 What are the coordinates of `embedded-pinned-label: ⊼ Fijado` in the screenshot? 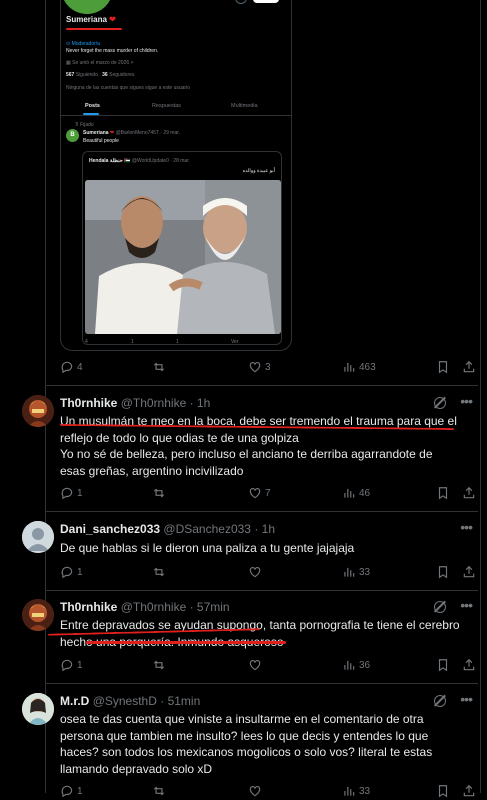 It's located at (84, 125).